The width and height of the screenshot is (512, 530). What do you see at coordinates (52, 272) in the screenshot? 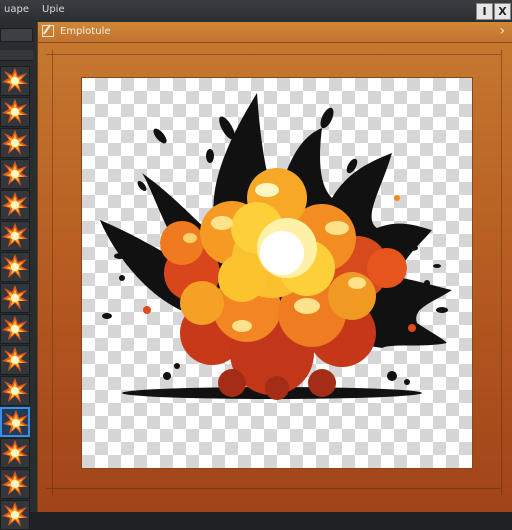
I see `guide-line-left` at bounding box center [52, 272].